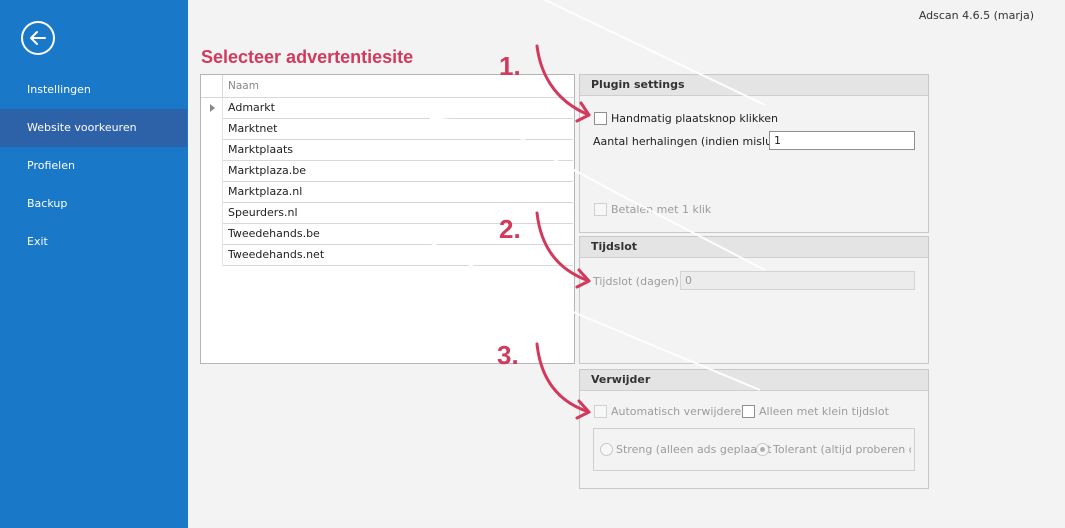 The height and width of the screenshot is (528, 1065). What do you see at coordinates (398, 171) in the screenshot?
I see `list-item-label: Marktplaza.be` at bounding box center [398, 171].